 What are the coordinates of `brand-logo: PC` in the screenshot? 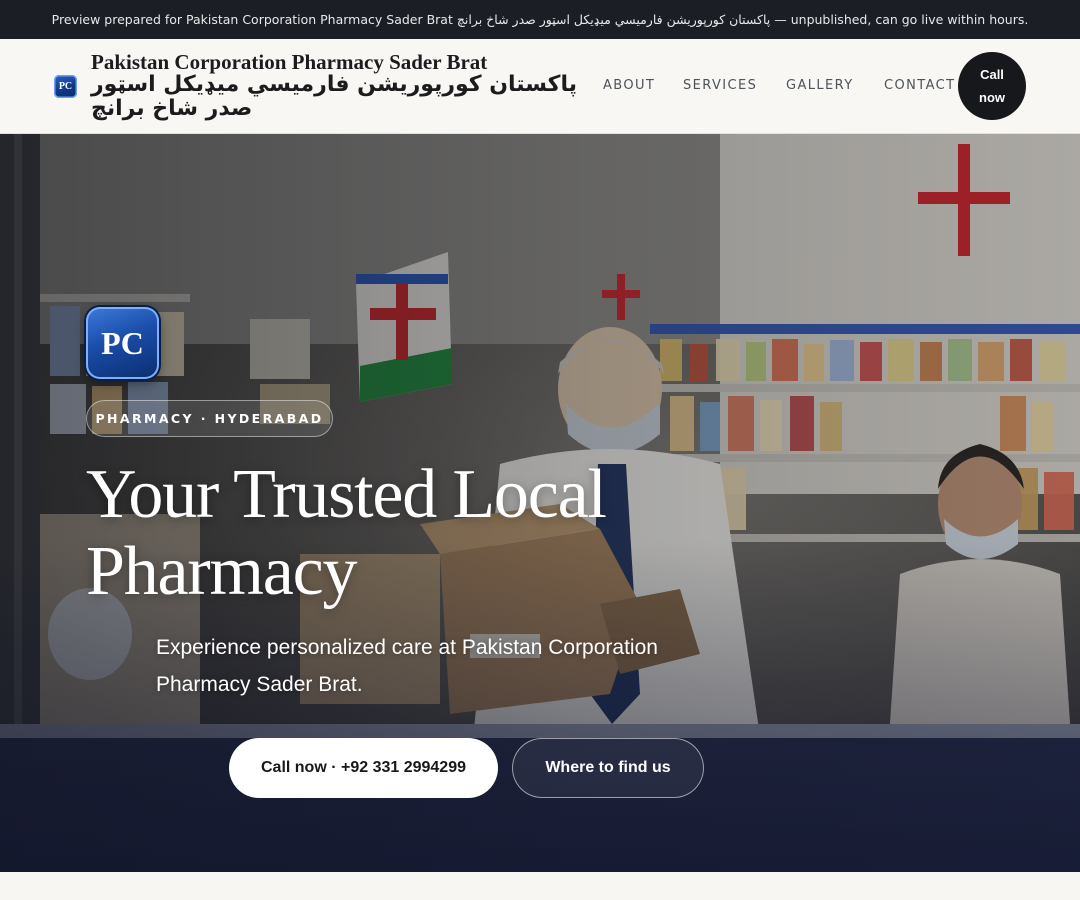 It's located at (65, 86).